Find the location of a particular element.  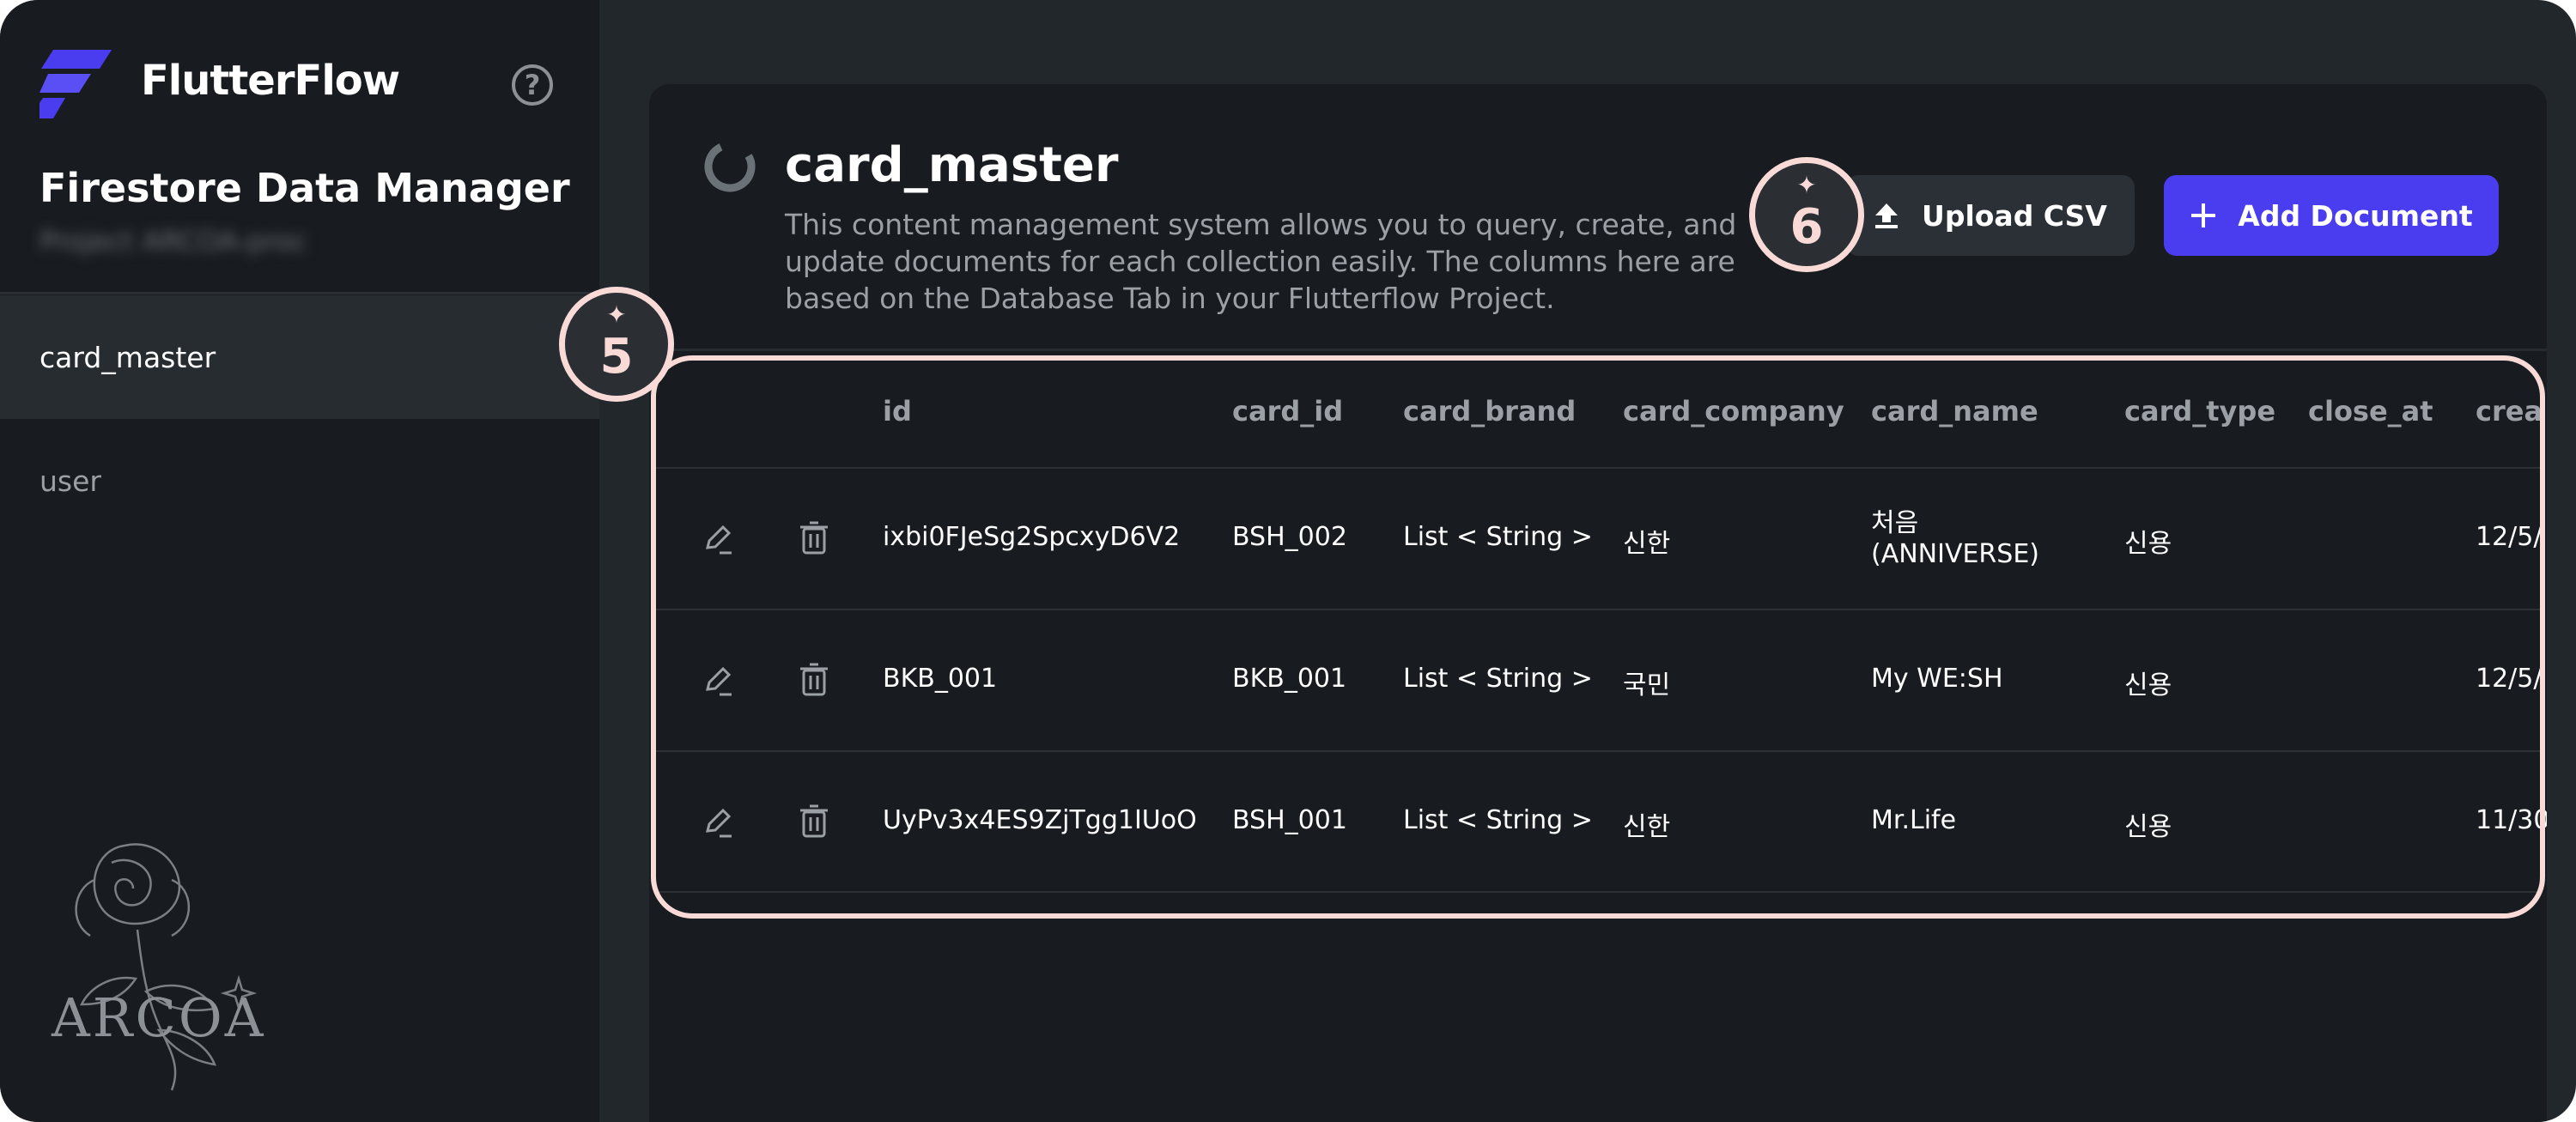

help-icon: ? is located at coordinates (532, 85).